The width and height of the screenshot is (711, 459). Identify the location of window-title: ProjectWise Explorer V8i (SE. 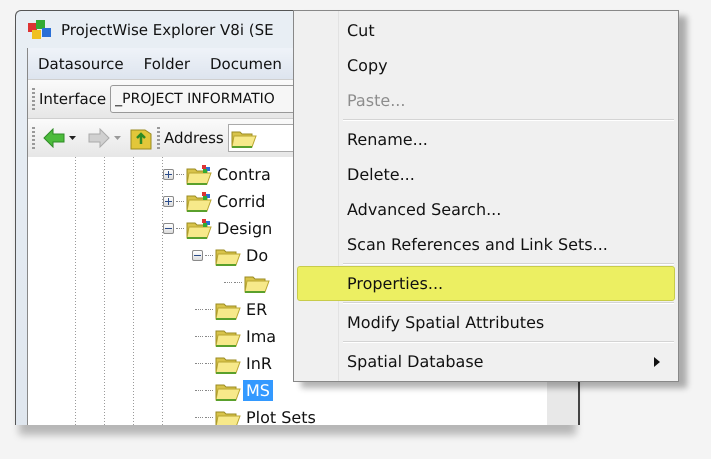
(167, 29).